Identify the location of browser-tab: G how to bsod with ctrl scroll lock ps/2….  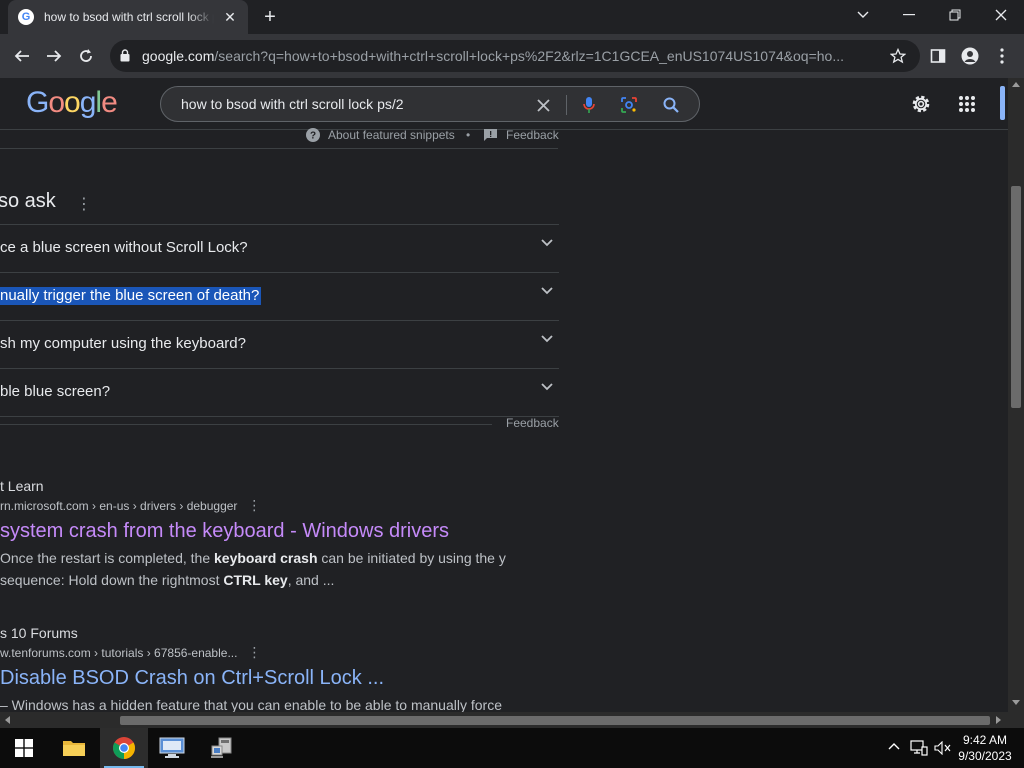
(128, 17).